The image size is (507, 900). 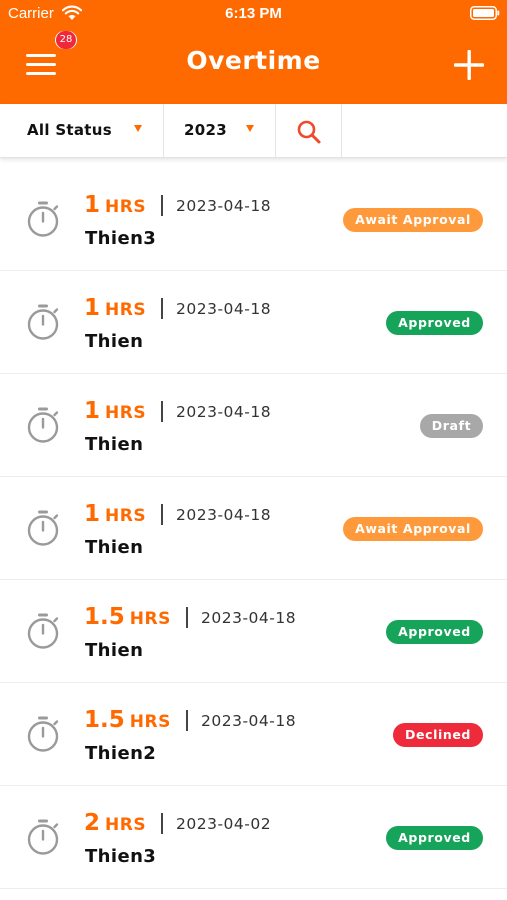 I want to click on search-icon, so click(x=309, y=132).